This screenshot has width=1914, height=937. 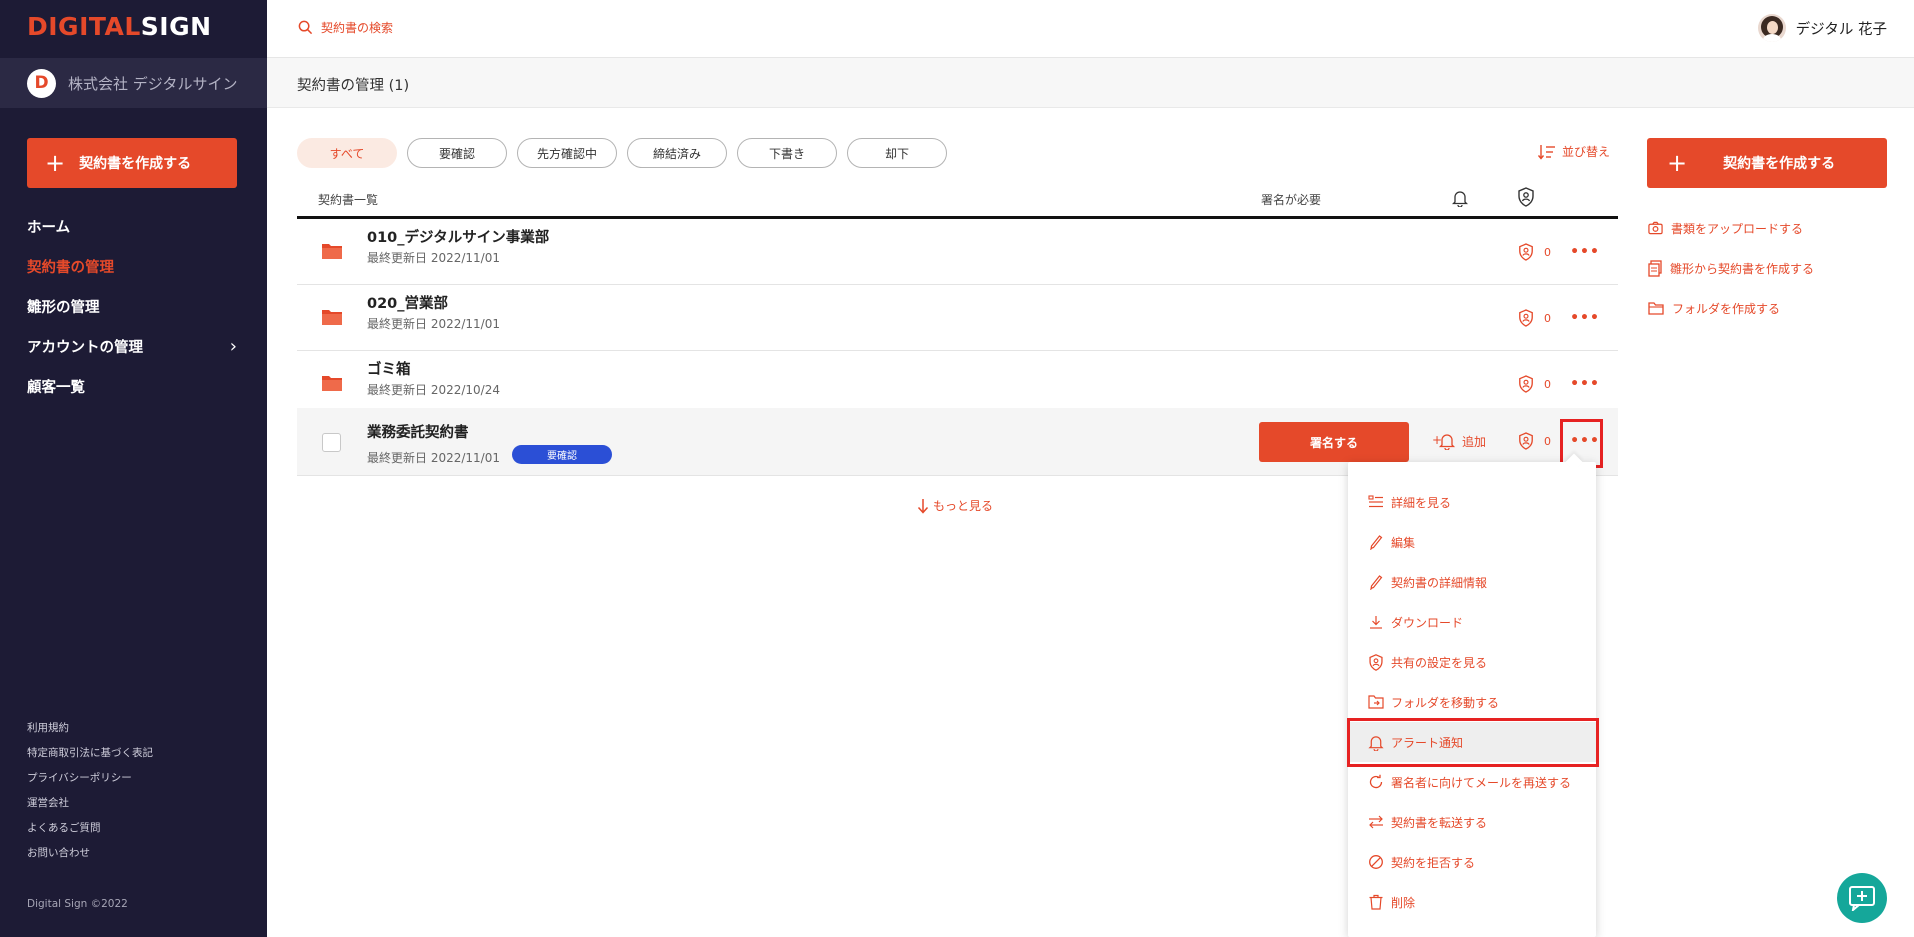 I want to click on quick-actions: 書類をアップロードする 雛形から契約書を作成する フォルダを作成する, so click(x=1731, y=268).